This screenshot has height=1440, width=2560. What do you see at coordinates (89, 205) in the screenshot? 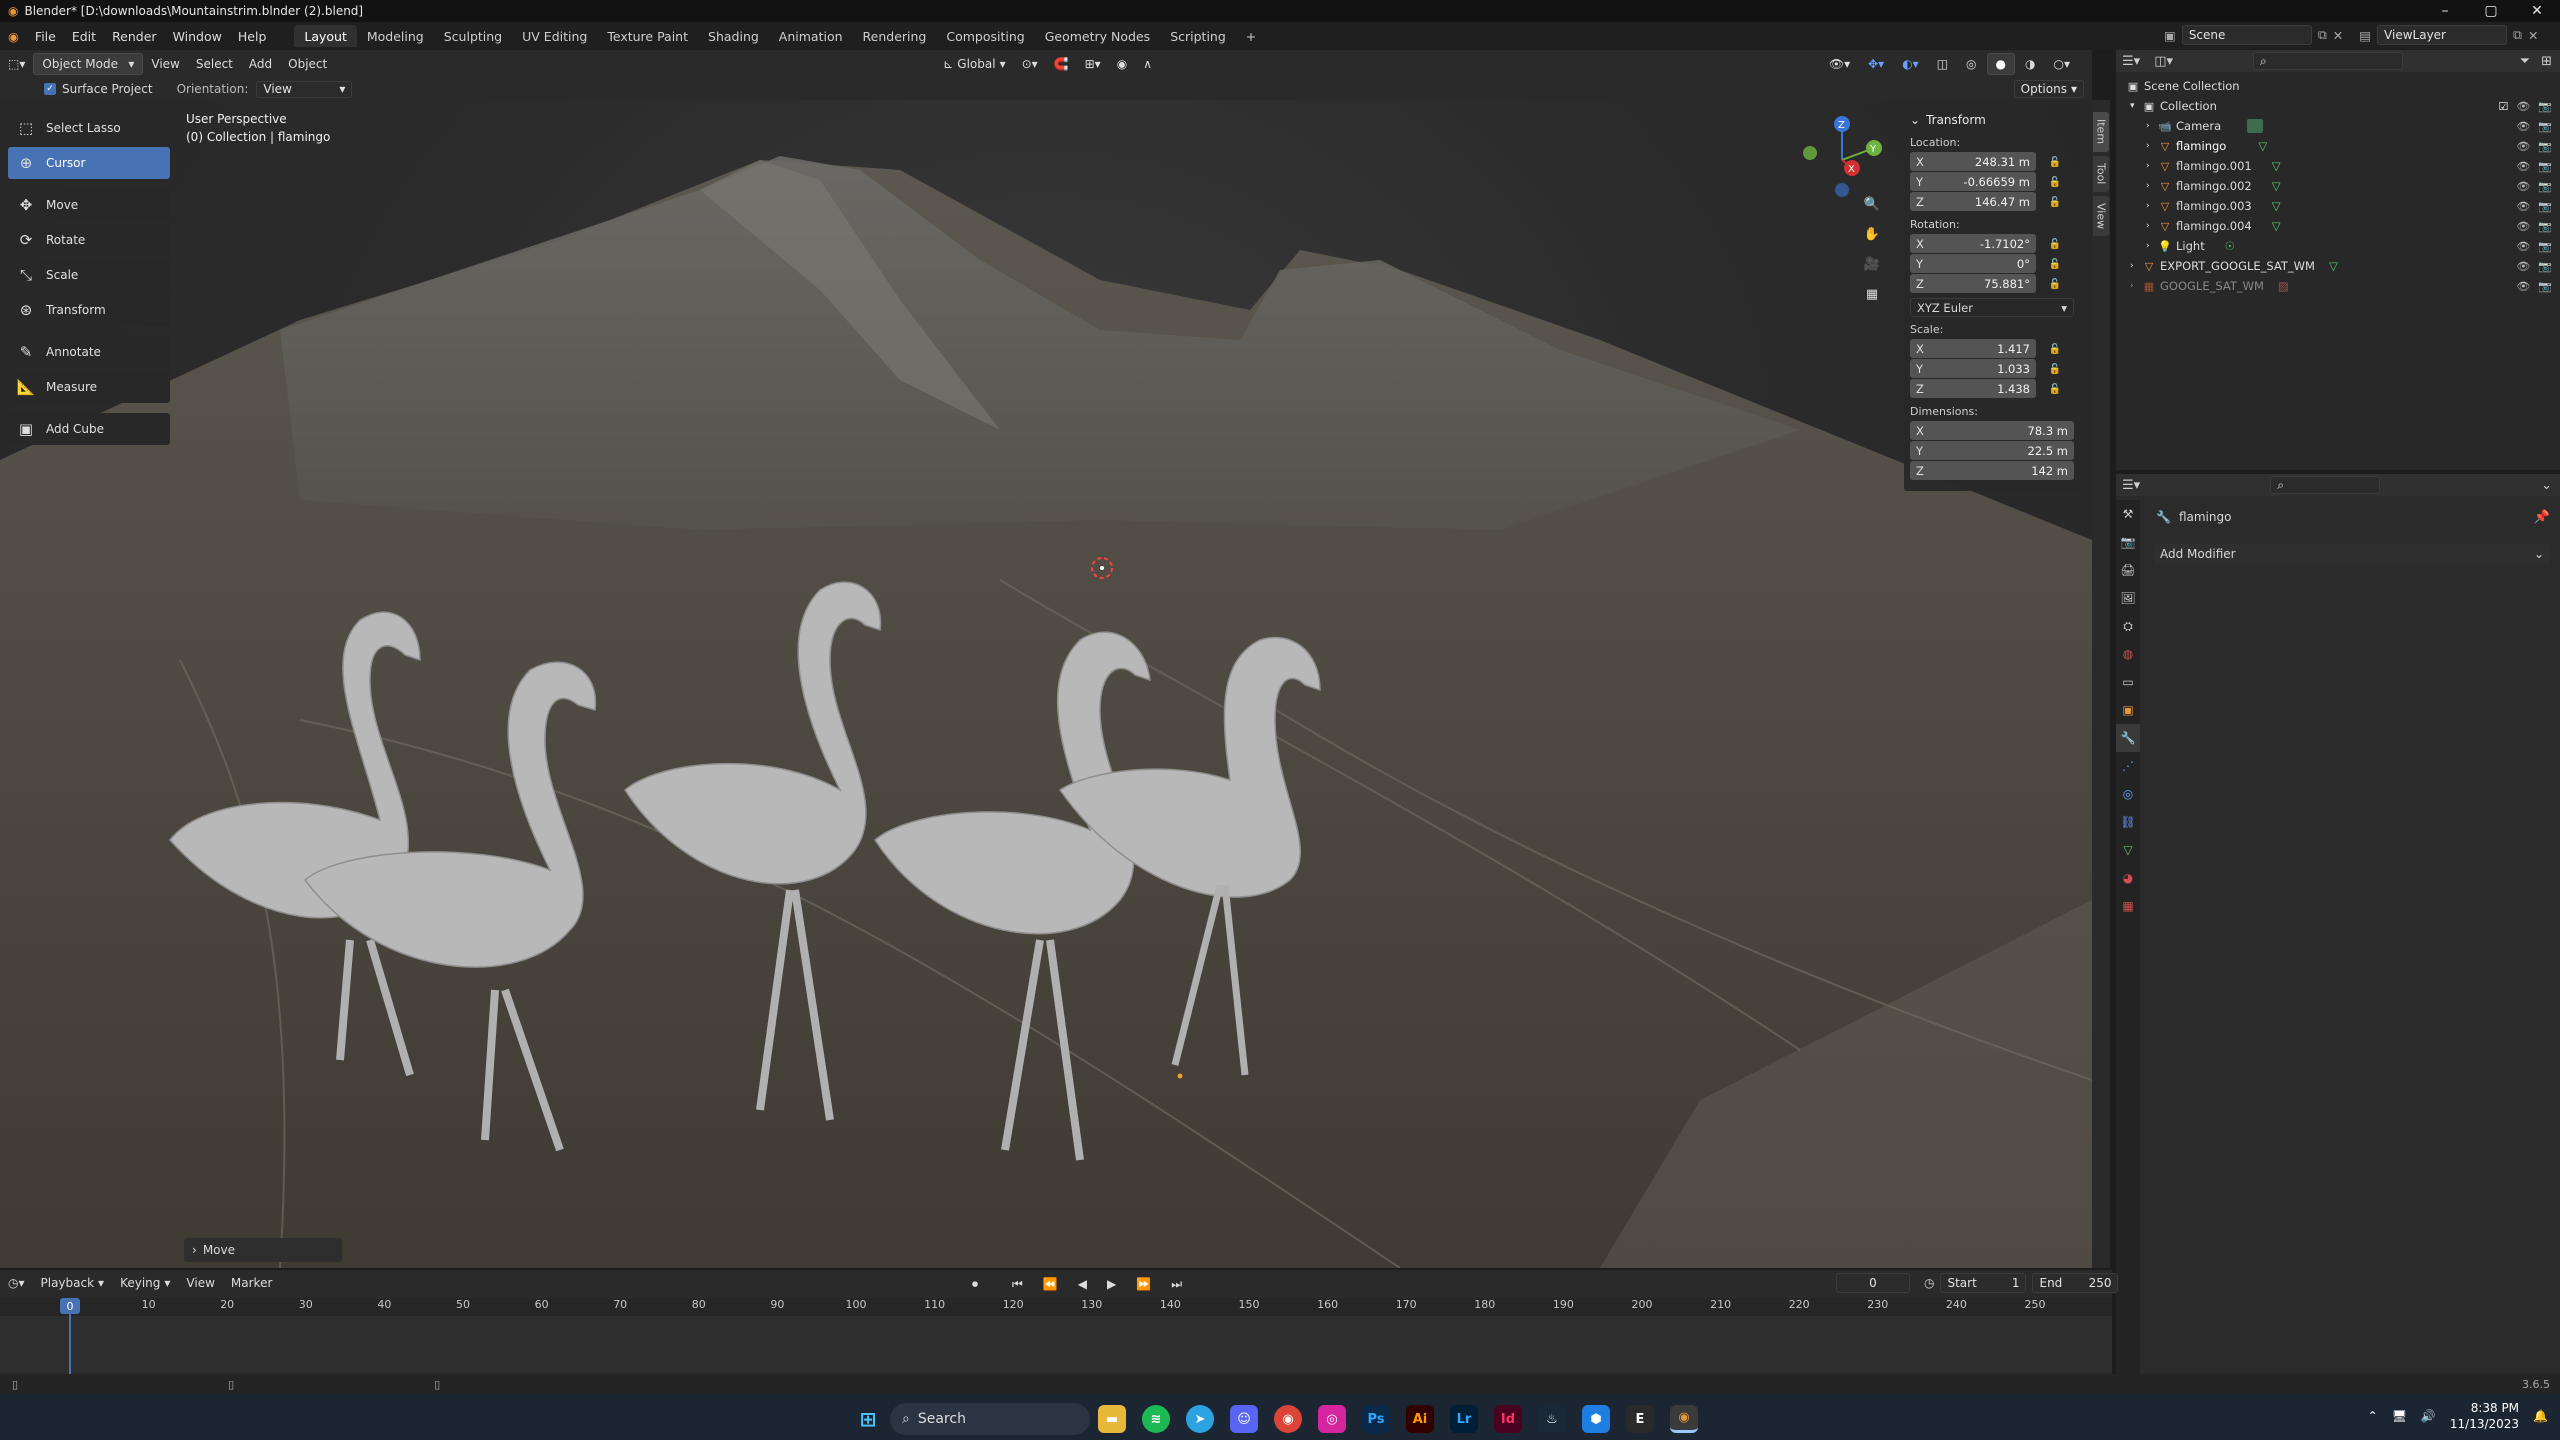
I see `tool-move: ✥ Move` at bounding box center [89, 205].